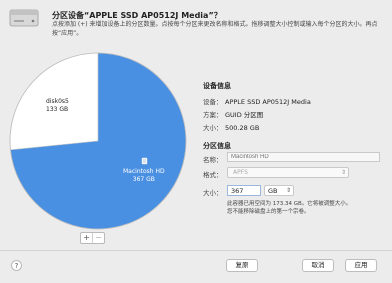  What do you see at coordinates (361, 265) in the screenshot?
I see `apply-button: 应用` at bounding box center [361, 265].